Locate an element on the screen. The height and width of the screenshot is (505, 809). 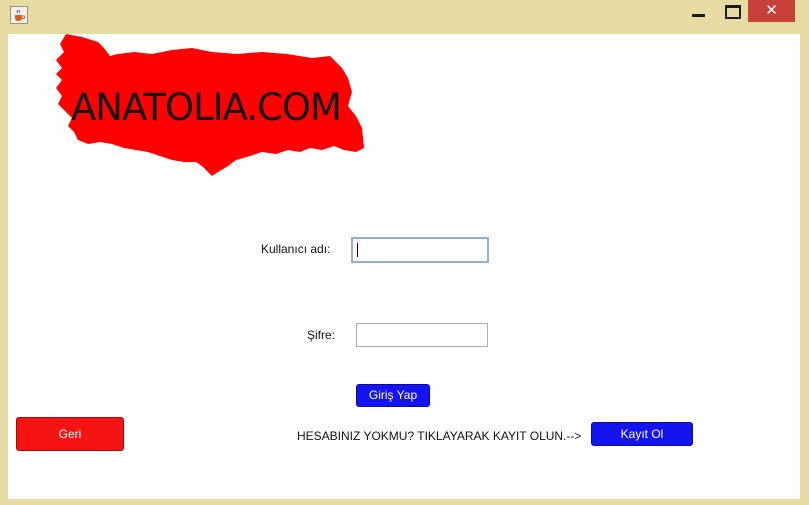
minimize-icon is located at coordinates (698, 11).